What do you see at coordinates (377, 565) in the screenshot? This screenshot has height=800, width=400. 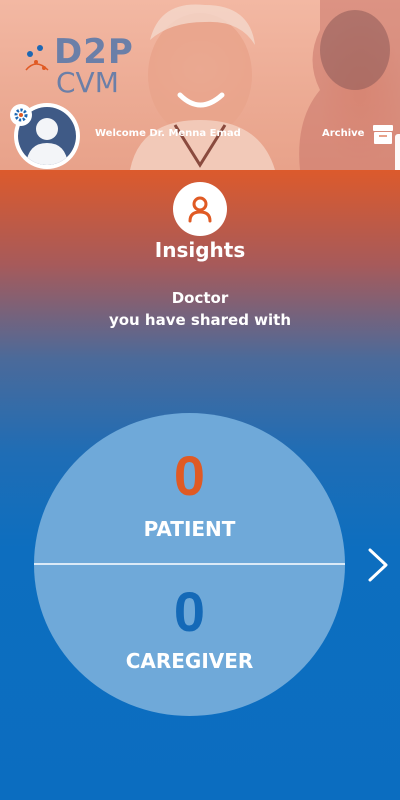 I see `chevron-right-icon` at bounding box center [377, 565].